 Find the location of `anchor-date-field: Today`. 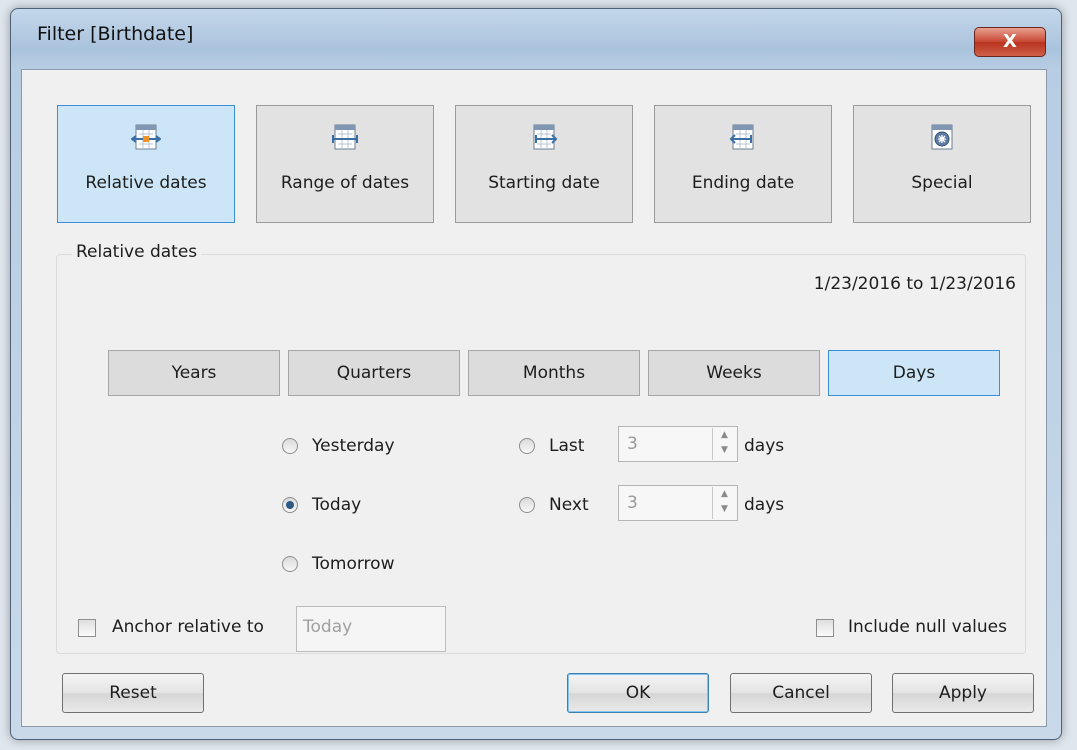

anchor-date-field: Today is located at coordinates (371, 629).